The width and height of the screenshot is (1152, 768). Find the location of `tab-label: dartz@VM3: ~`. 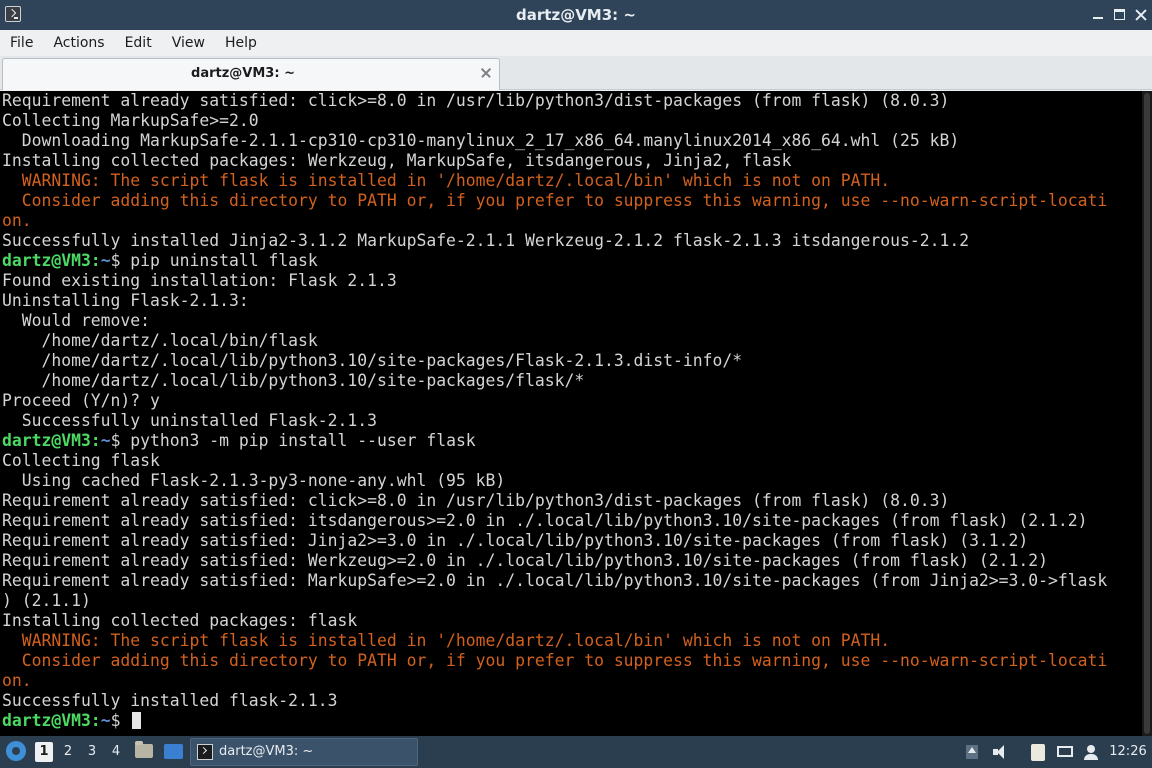

tab-label: dartz@VM3: ~ is located at coordinates (243, 73).